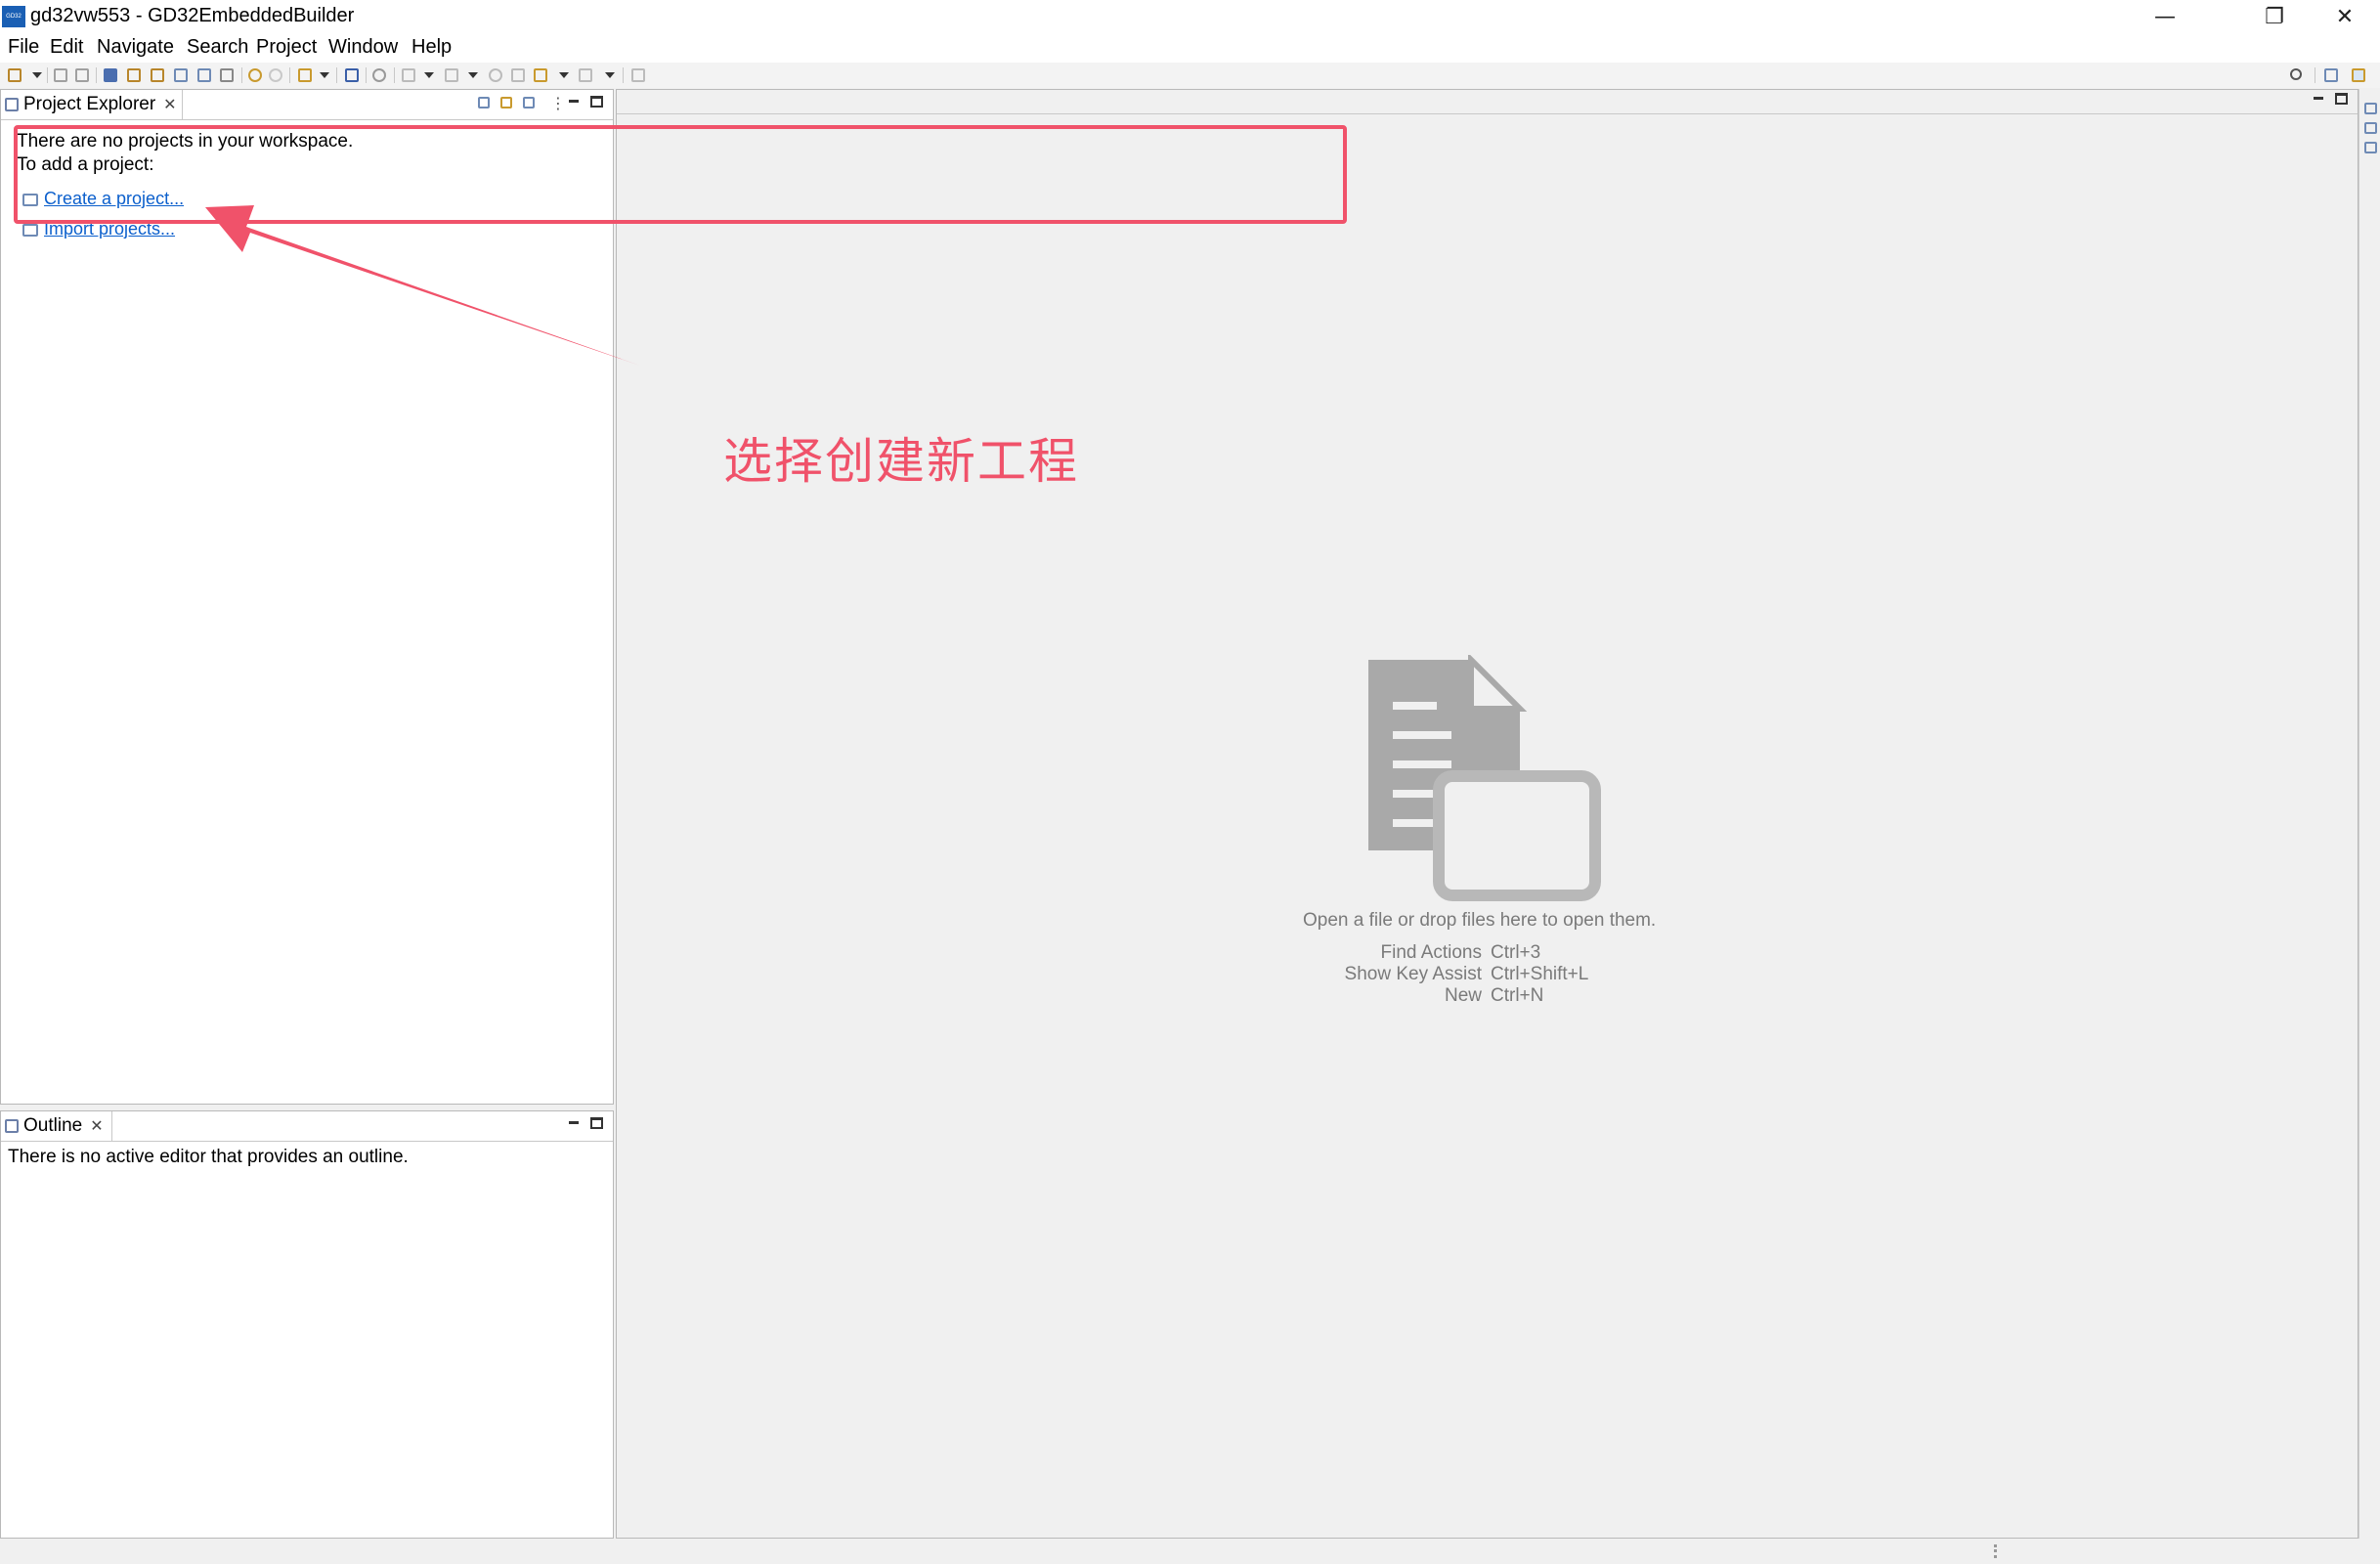 The width and height of the screenshot is (2380, 1564). Describe the element at coordinates (2369, 814) in the screenshot. I see `right-trim-bar` at that location.